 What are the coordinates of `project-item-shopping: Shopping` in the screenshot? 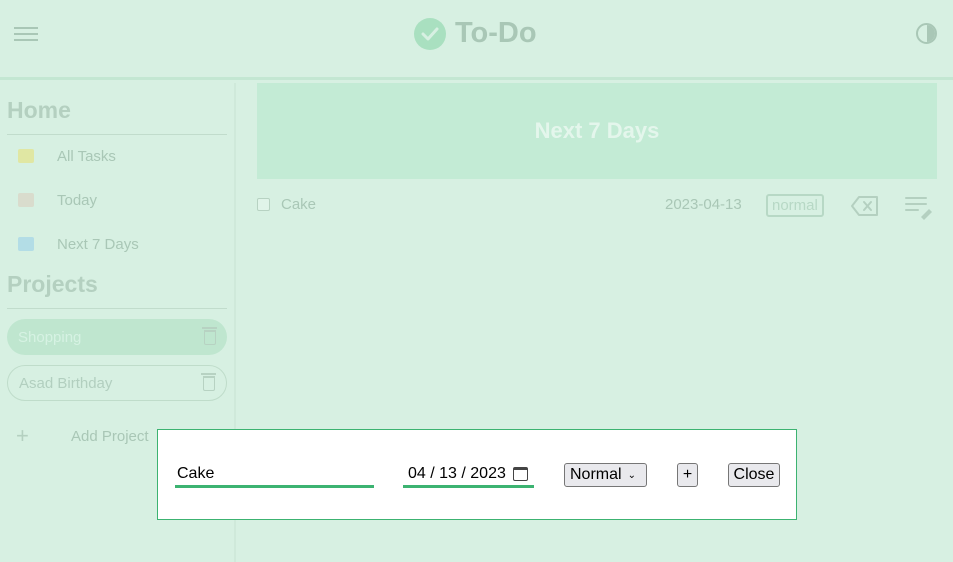 It's located at (117, 337).